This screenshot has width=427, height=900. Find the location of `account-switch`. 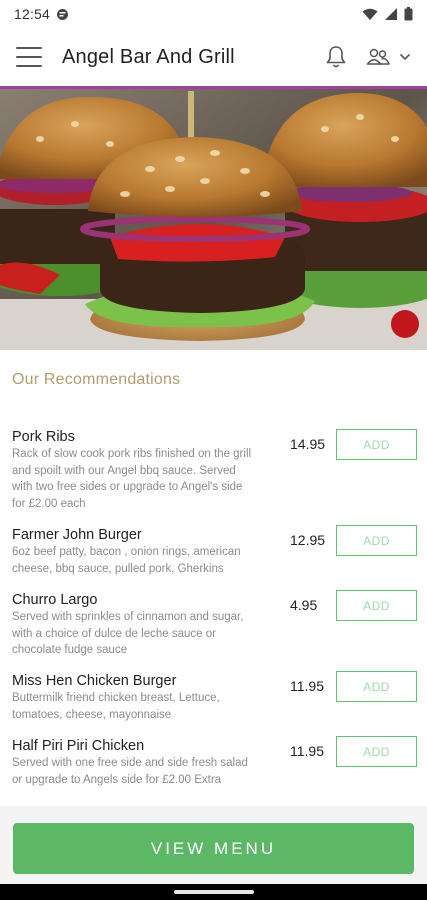

account-switch is located at coordinates (388, 57).